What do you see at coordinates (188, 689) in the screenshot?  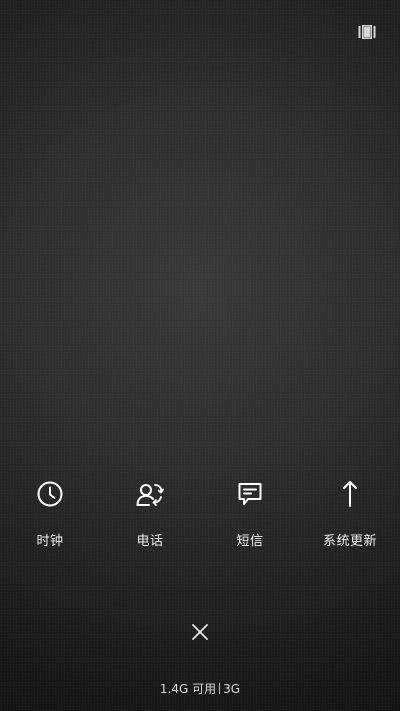 I see `memory-available: 1.4G 可用` at bounding box center [188, 689].